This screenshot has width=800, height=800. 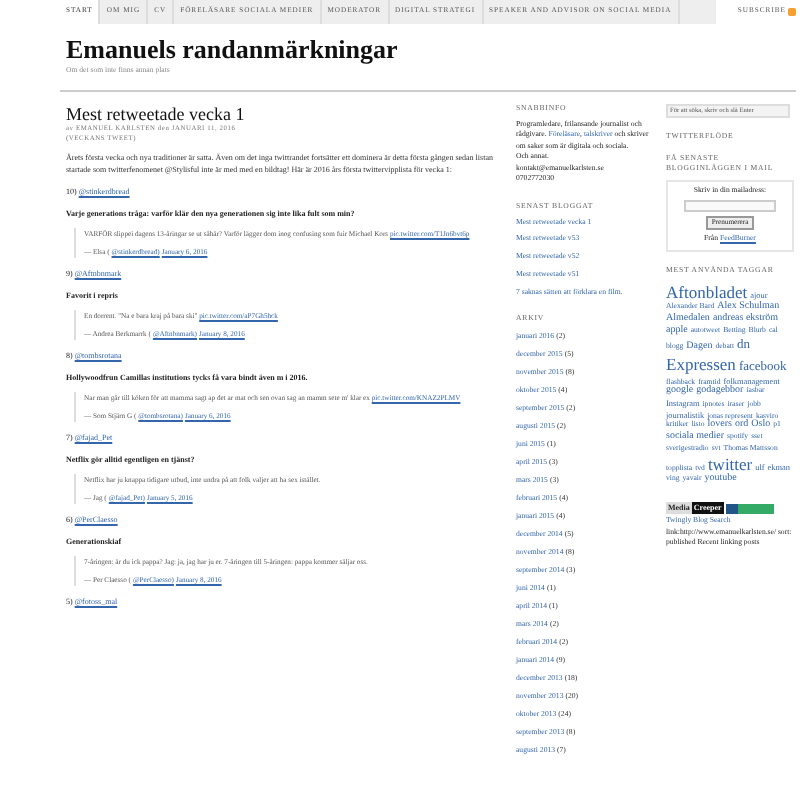 What do you see at coordinates (233, 50) in the screenshot?
I see `site-title: Emanuels randanmärkningar` at bounding box center [233, 50].